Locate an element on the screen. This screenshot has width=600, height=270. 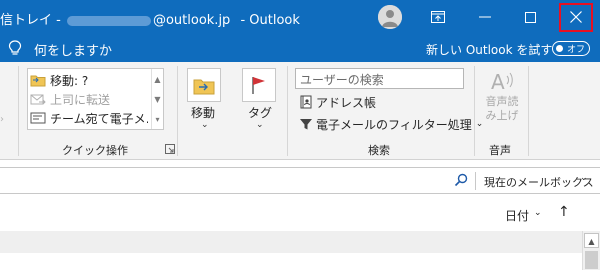
search-divider is located at coordinates (475, 181).